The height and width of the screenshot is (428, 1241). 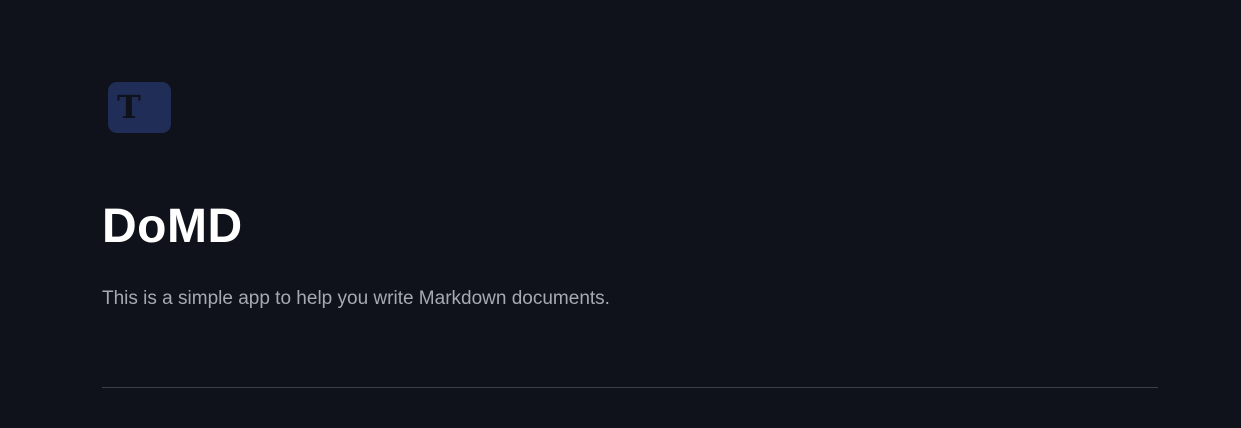 I want to click on divider, so click(x=630, y=387).